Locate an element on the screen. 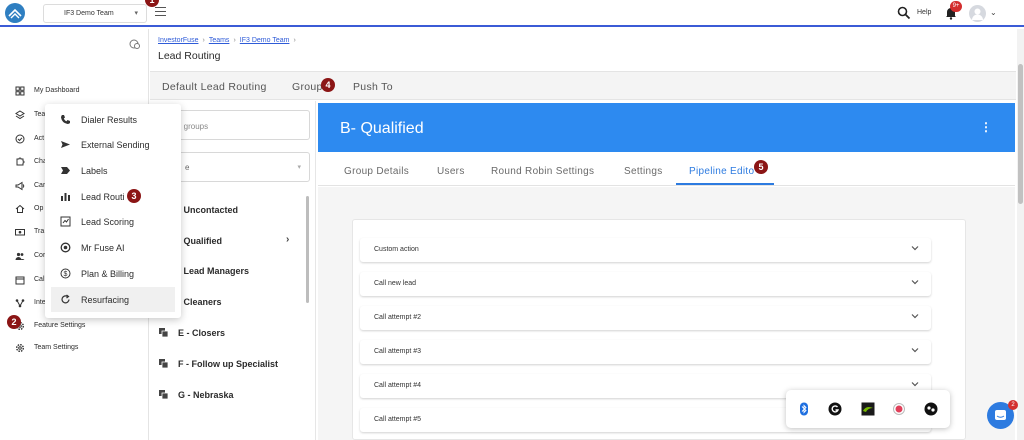  group-item: G - Nebraska is located at coordinates (230, 396).